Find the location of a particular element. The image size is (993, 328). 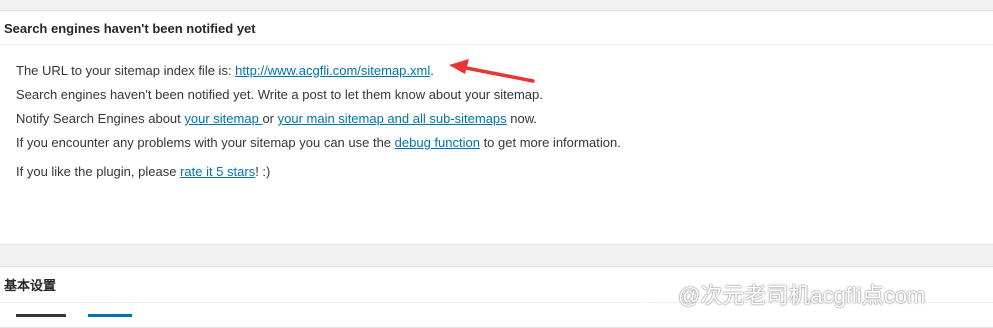

cropped-settings-row is located at coordinates (74, 317).